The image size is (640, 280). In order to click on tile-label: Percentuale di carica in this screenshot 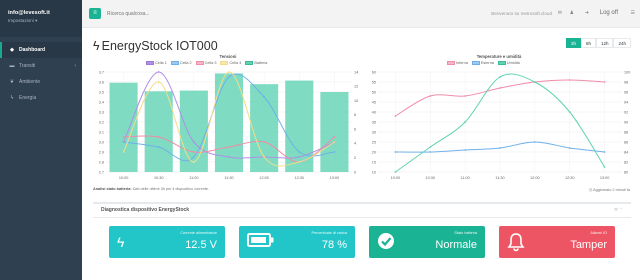, I will do `click(329, 233)`.